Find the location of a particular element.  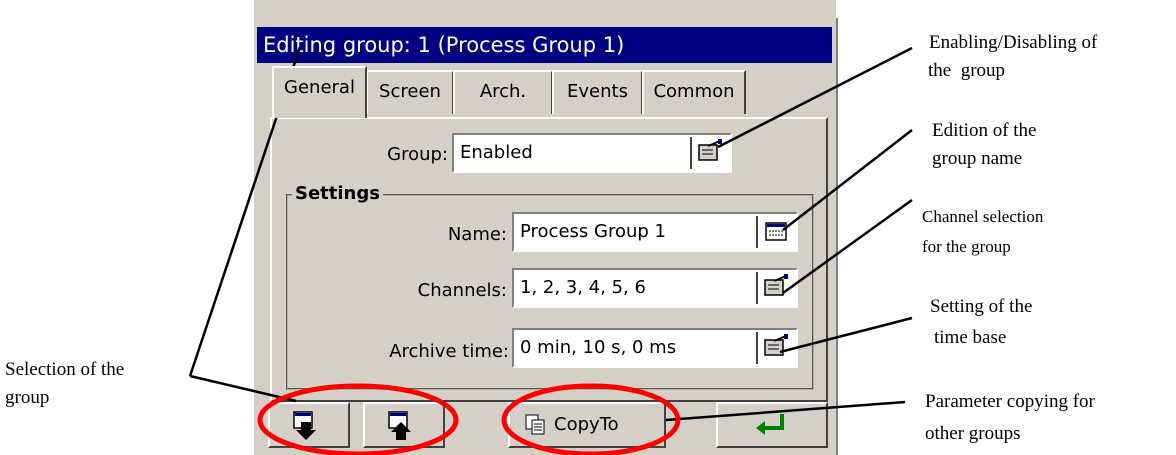

annotation-channel-line2: for the group is located at coordinates (966, 246).